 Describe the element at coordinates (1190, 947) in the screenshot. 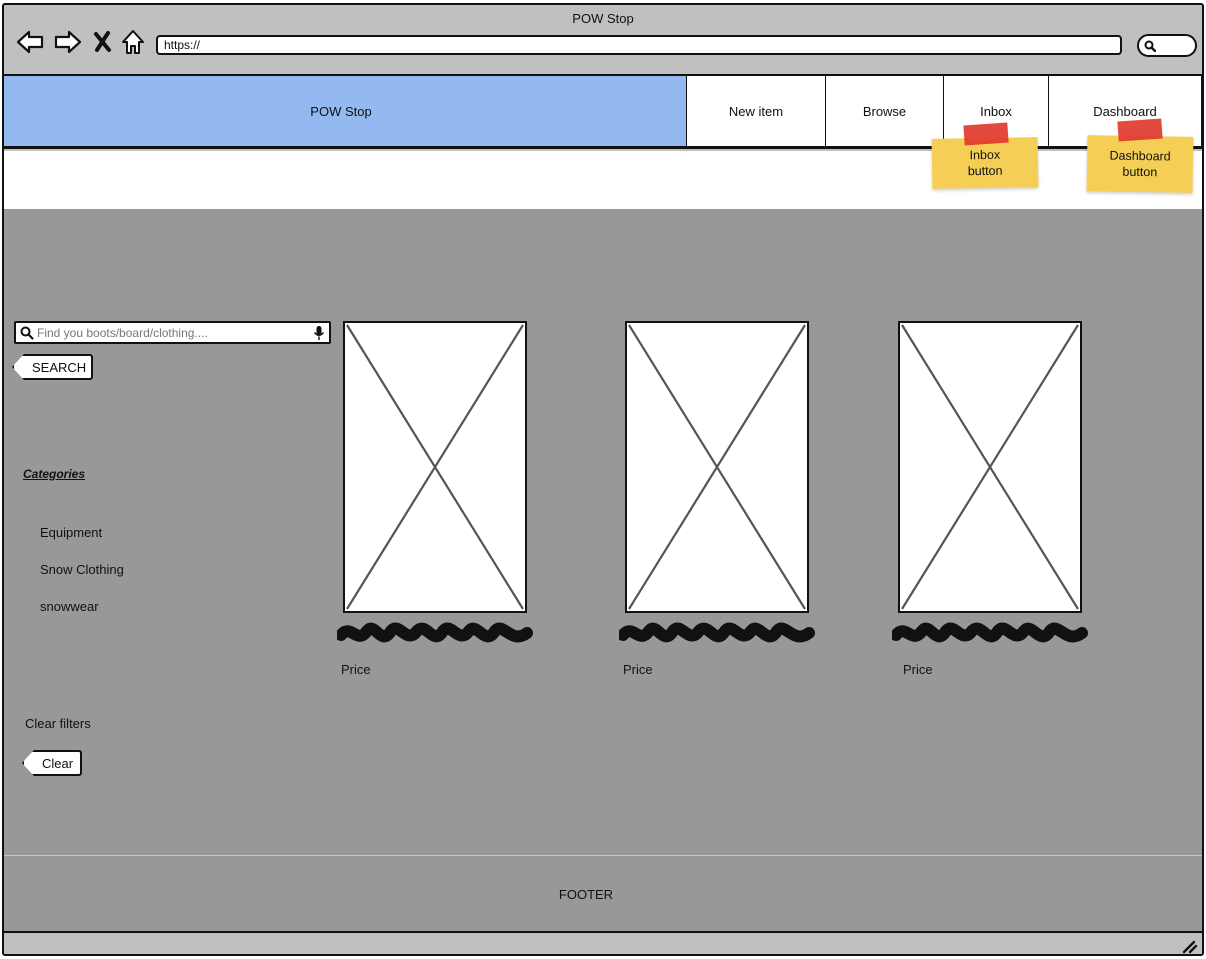

I see `resize-grip-icon` at that location.